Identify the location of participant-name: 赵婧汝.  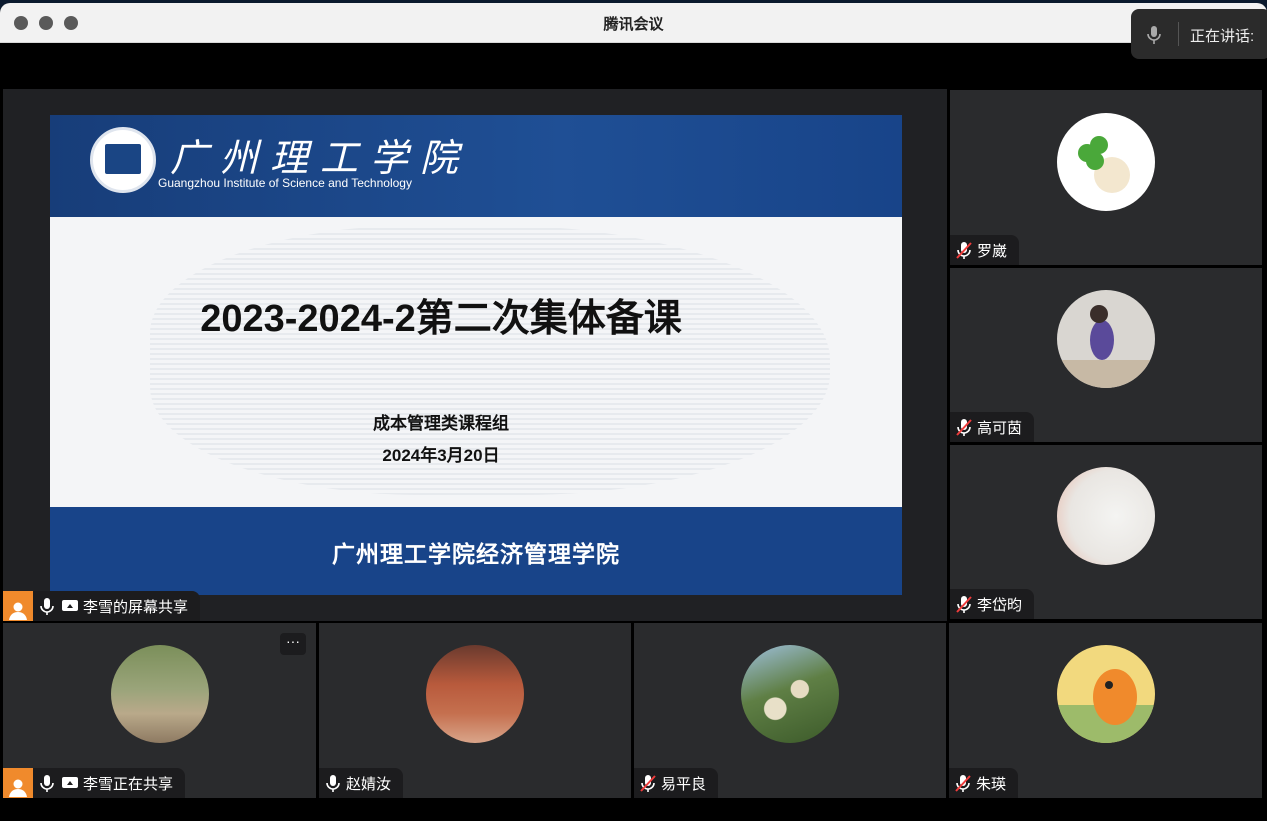
(369, 784).